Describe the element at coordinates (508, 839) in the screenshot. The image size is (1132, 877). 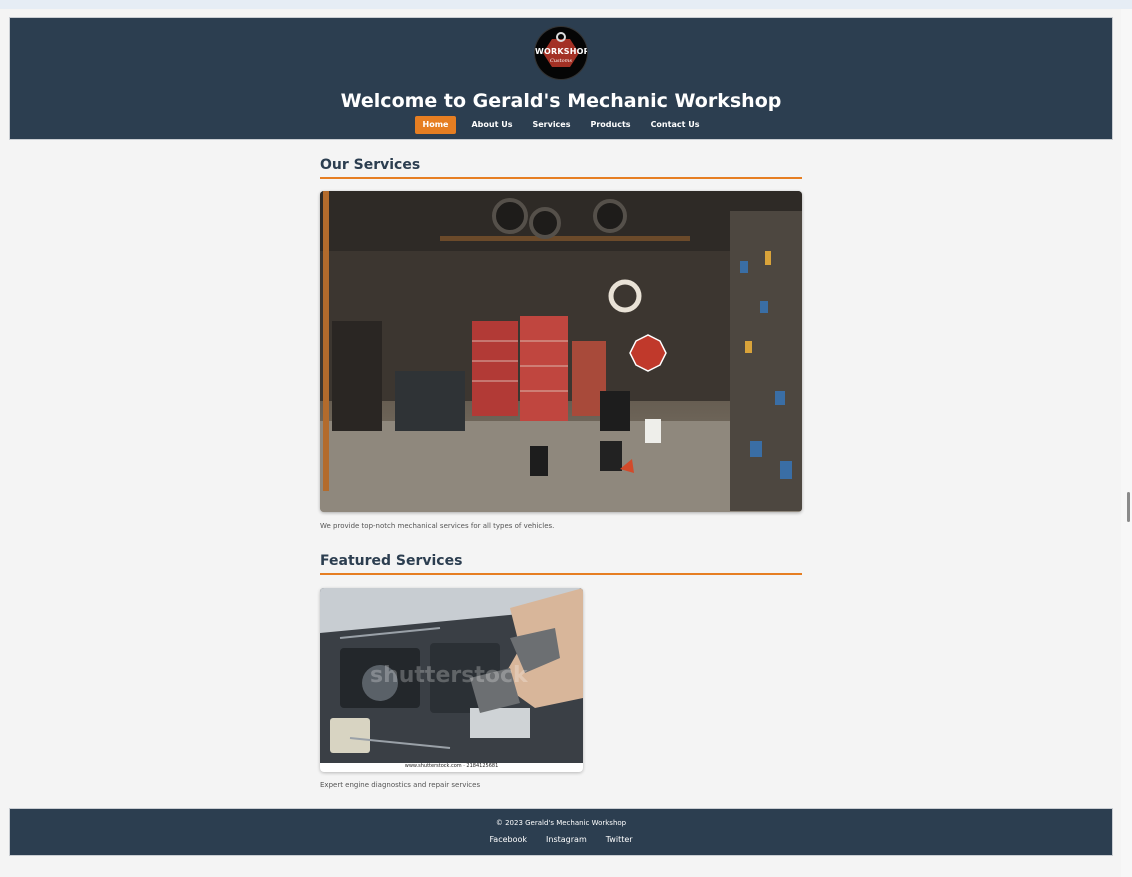
I see `facebook-link: Facebook` at that location.